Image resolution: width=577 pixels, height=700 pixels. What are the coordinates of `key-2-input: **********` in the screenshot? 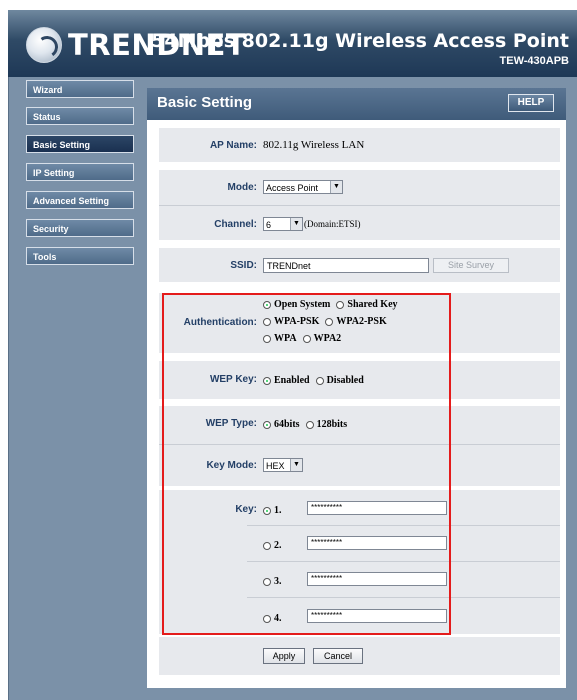 It's located at (377, 543).